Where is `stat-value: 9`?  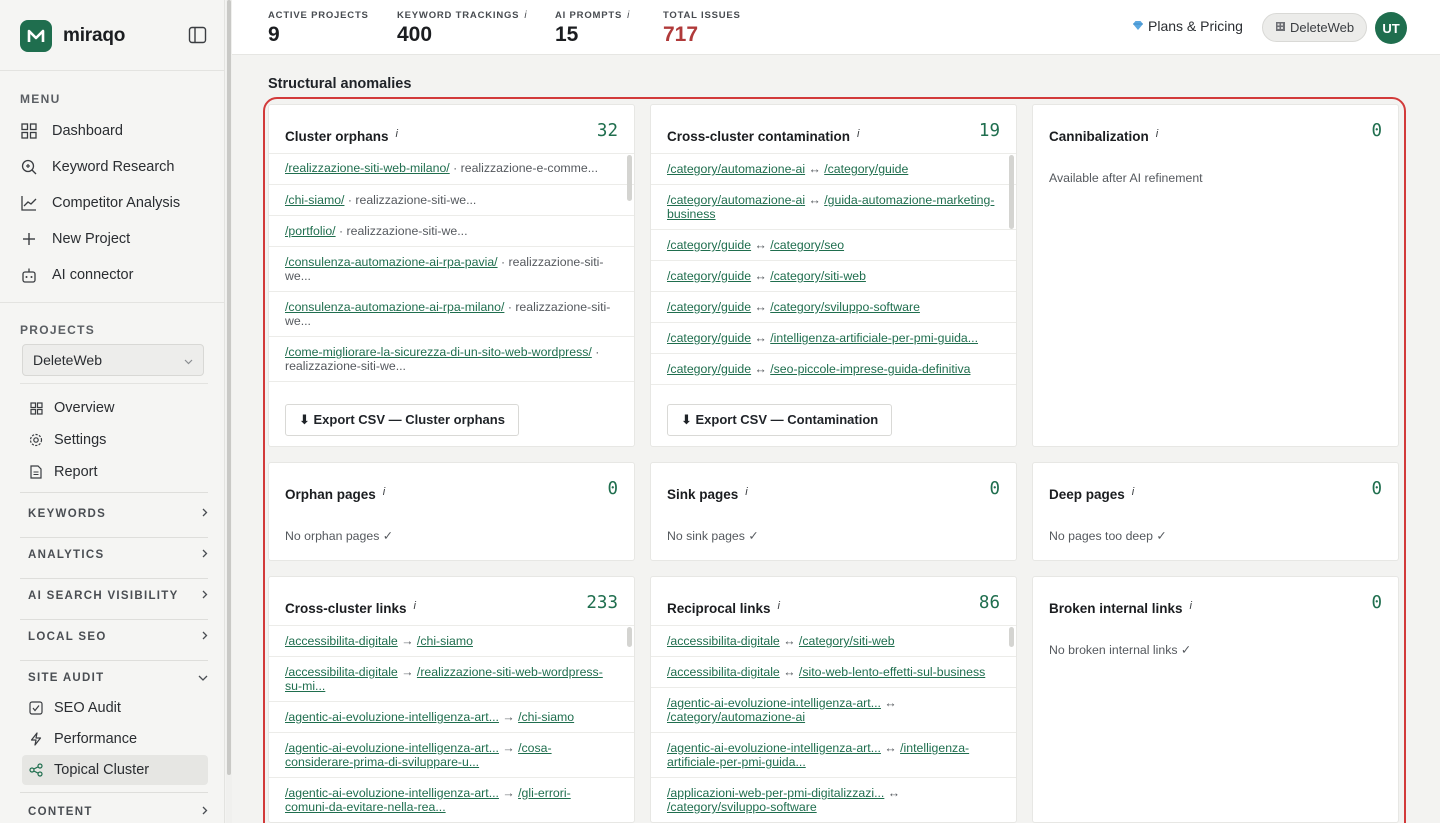
stat-value: 9 is located at coordinates (274, 34).